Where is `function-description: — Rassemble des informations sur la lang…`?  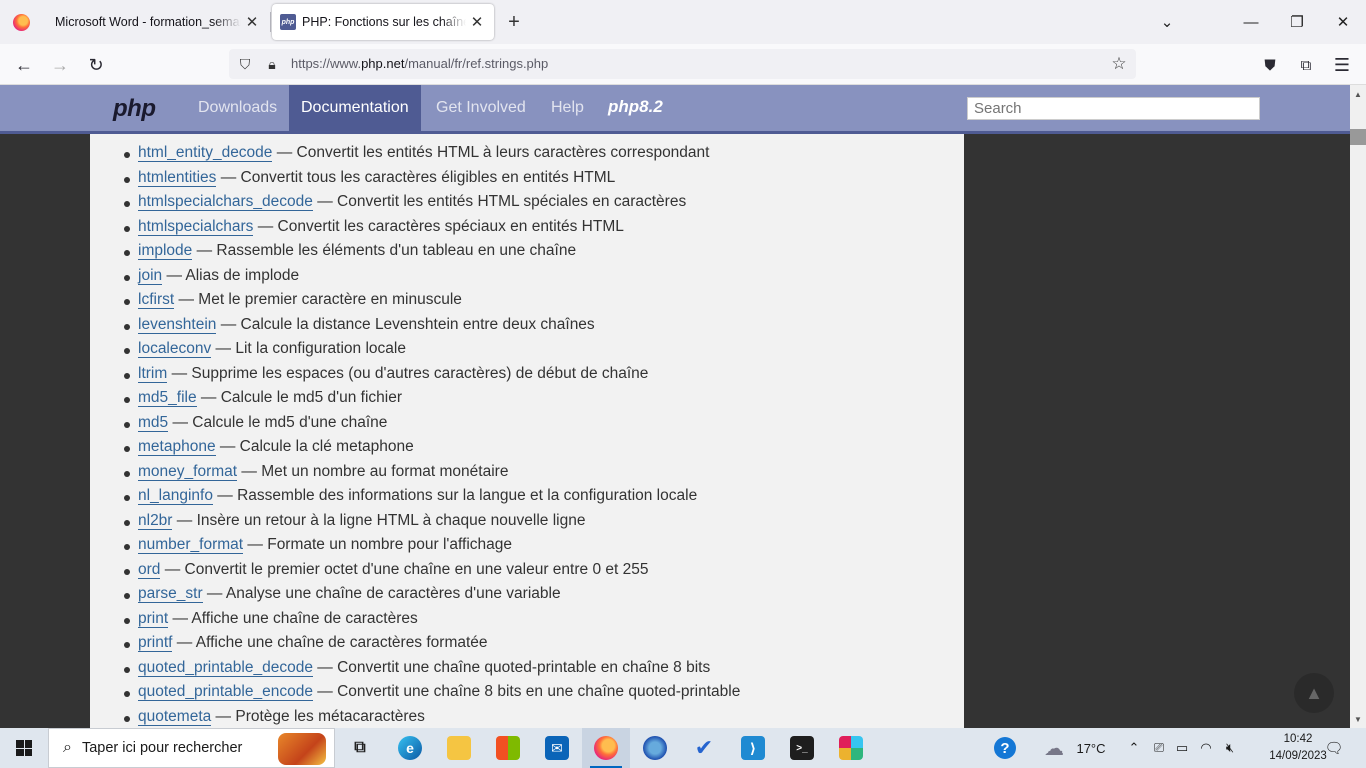 function-description: — Rassemble des informations sur la lang… is located at coordinates (455, 495).